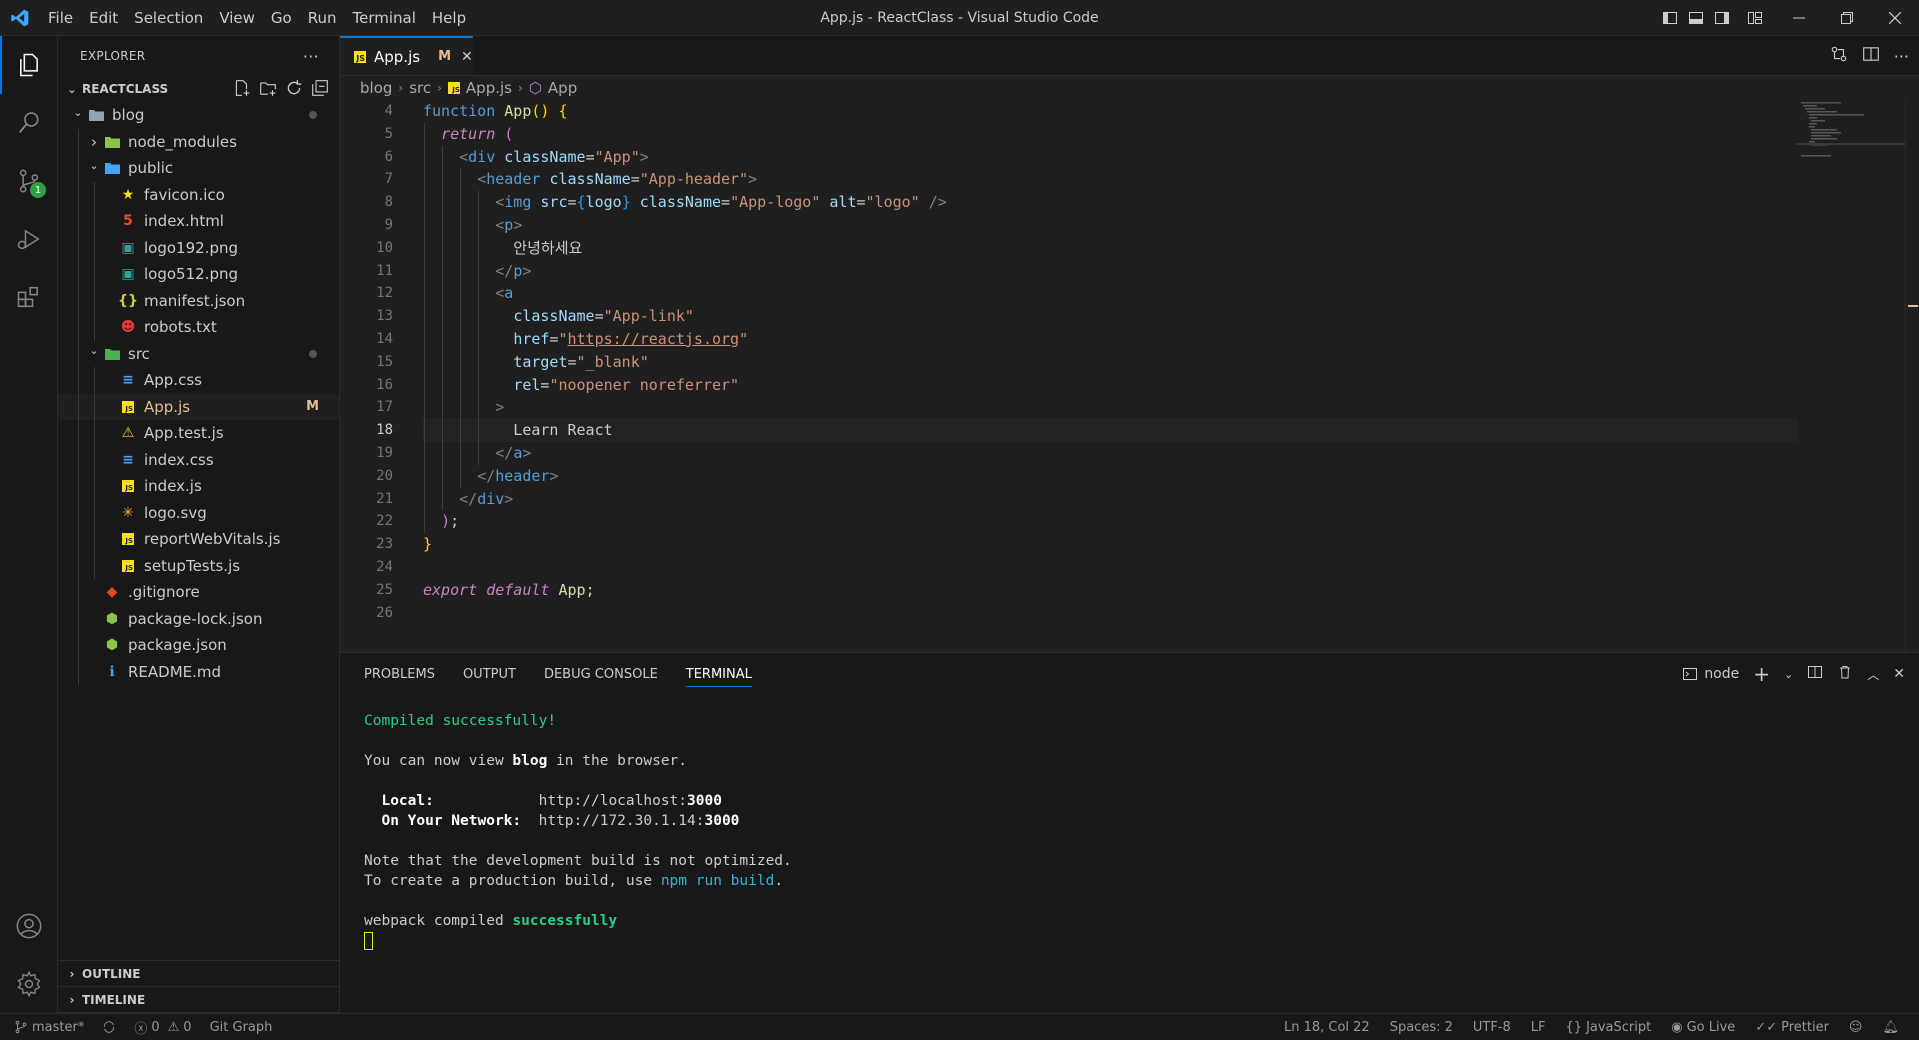 This screenshot has width=1919, height=1040. I want to click on minimap, so click(1851, 130).